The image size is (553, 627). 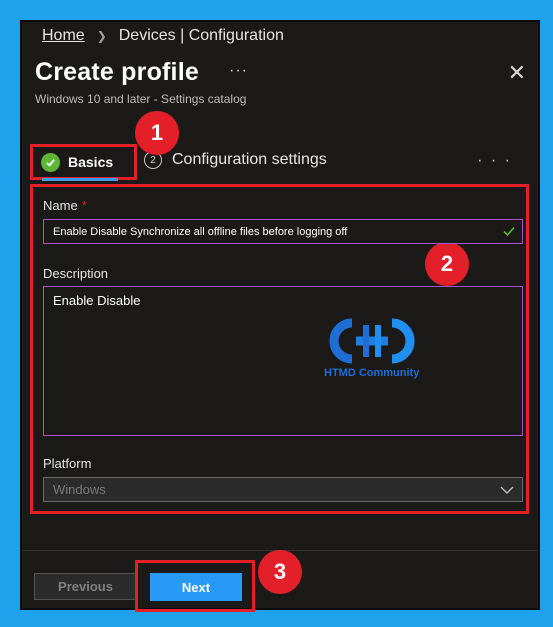 I want to click on name-label-text: Name, so click(x=60, y=205).